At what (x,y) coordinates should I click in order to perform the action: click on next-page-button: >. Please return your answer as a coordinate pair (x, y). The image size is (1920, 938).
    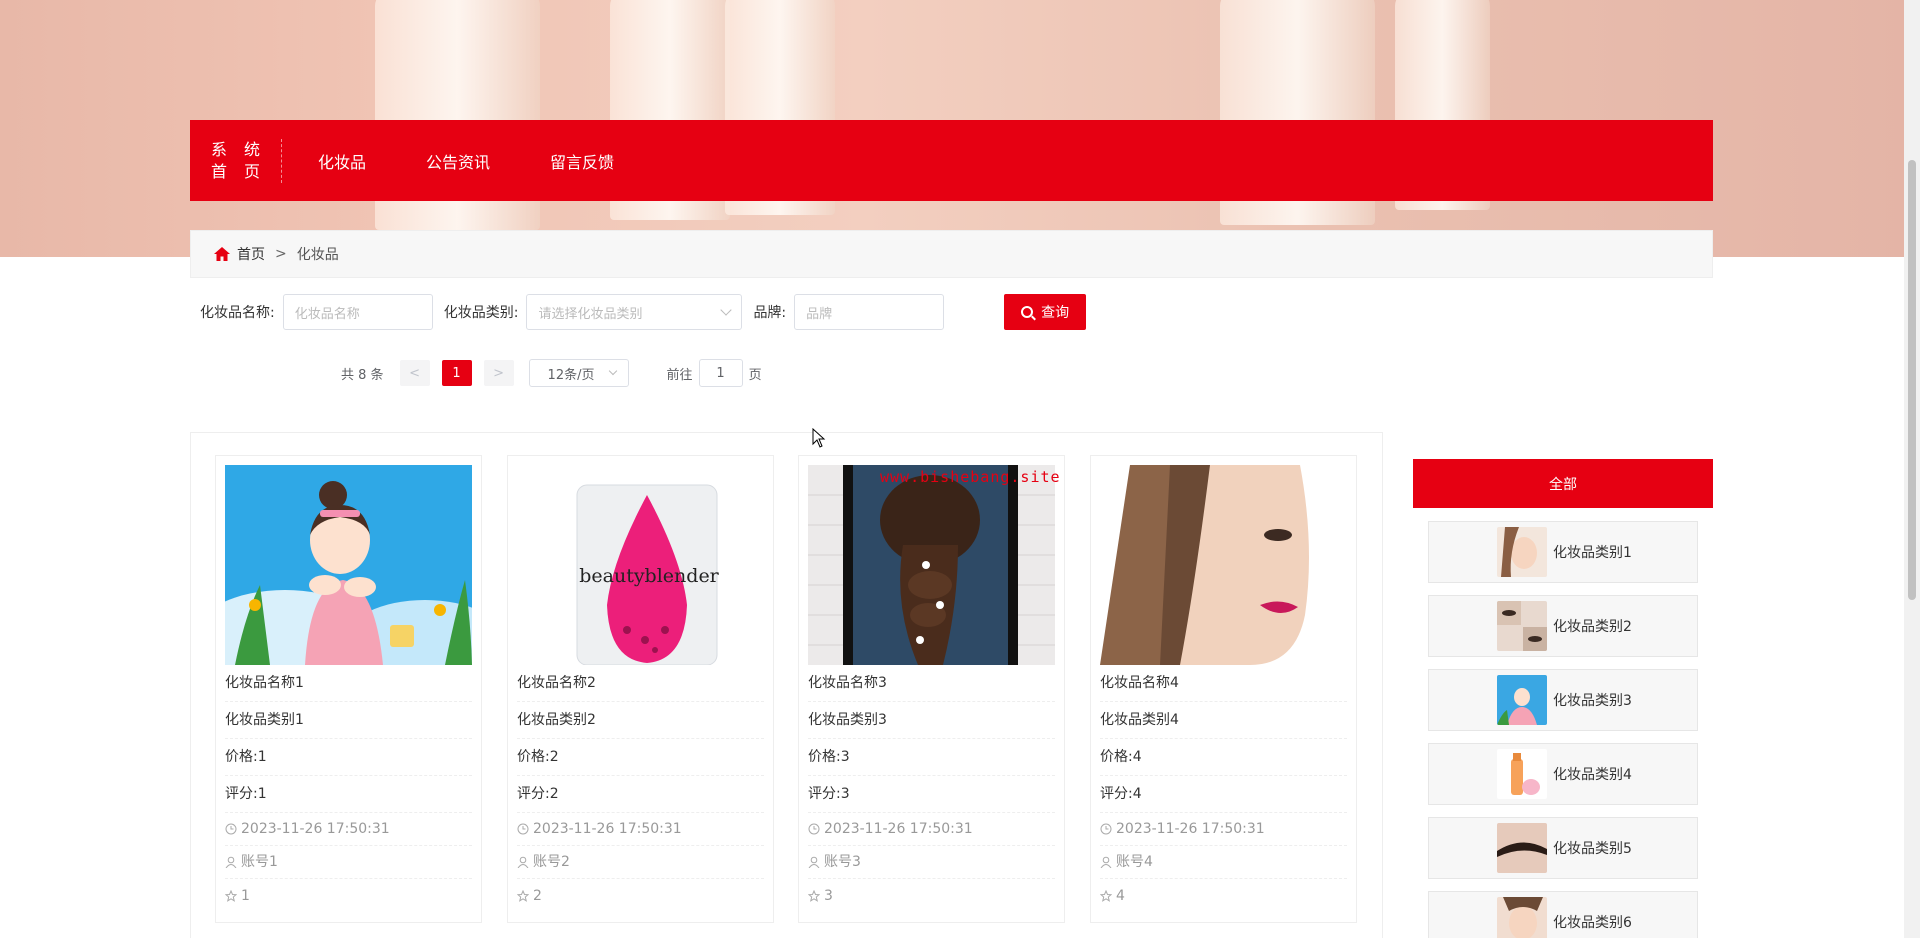
    Looking at the image, I should click on (498, 373).